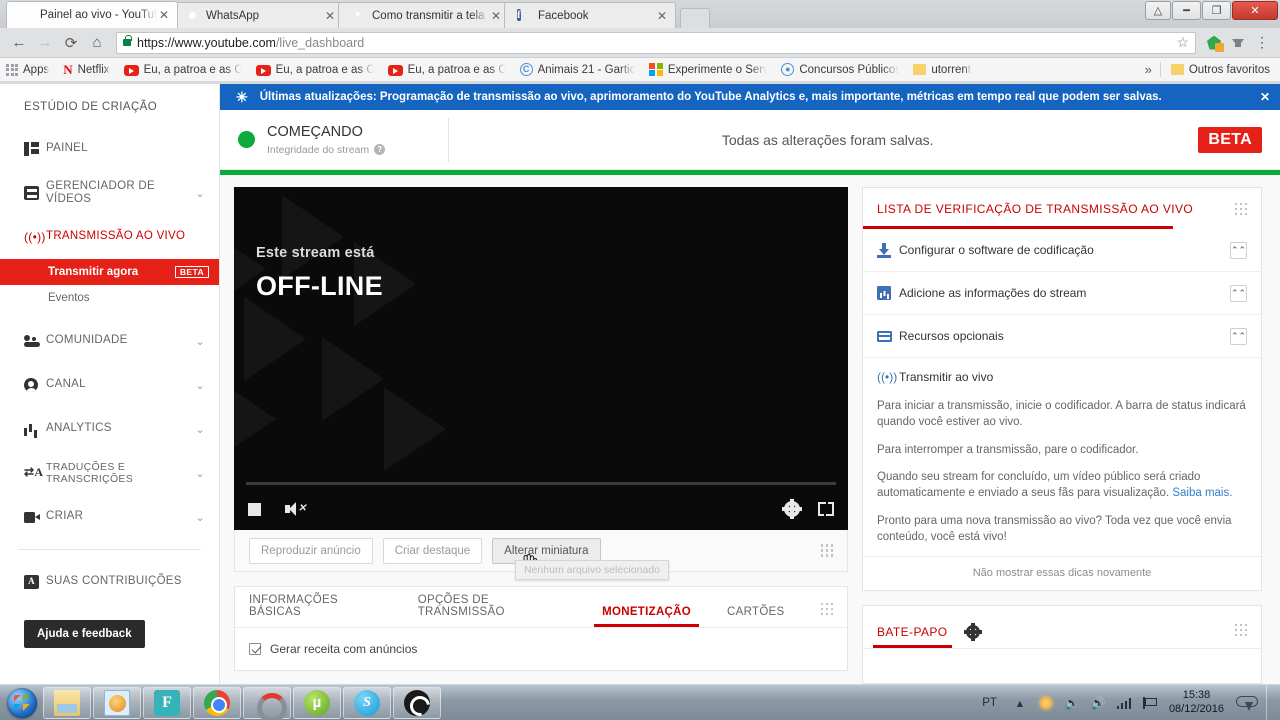 The width and height of the screenshot is (1280, 720). What do you see at coordinates (424, 15) in the screenshot?
I see `browser-tab-2: Como transmitir a tela d ✕` at bounding box center [424, 15].